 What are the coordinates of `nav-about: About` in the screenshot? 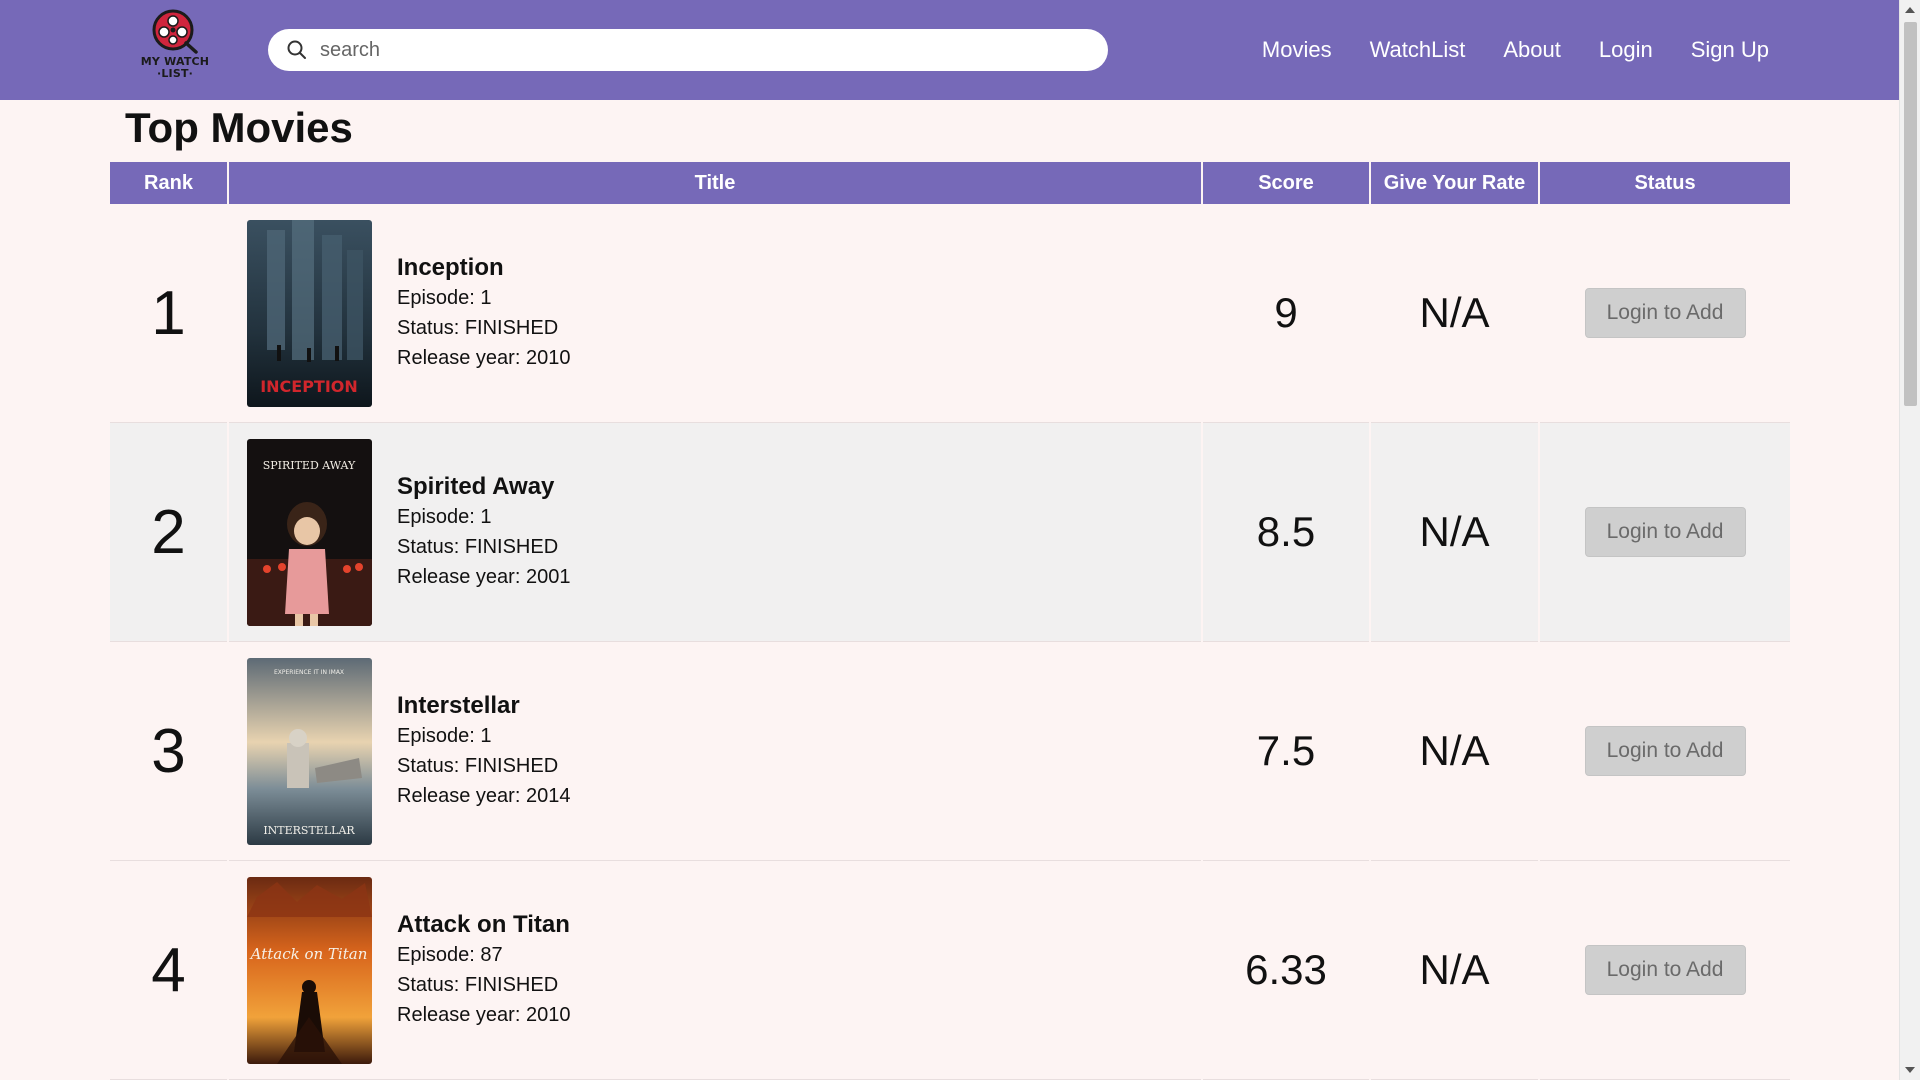 It's located at (1532, 50).